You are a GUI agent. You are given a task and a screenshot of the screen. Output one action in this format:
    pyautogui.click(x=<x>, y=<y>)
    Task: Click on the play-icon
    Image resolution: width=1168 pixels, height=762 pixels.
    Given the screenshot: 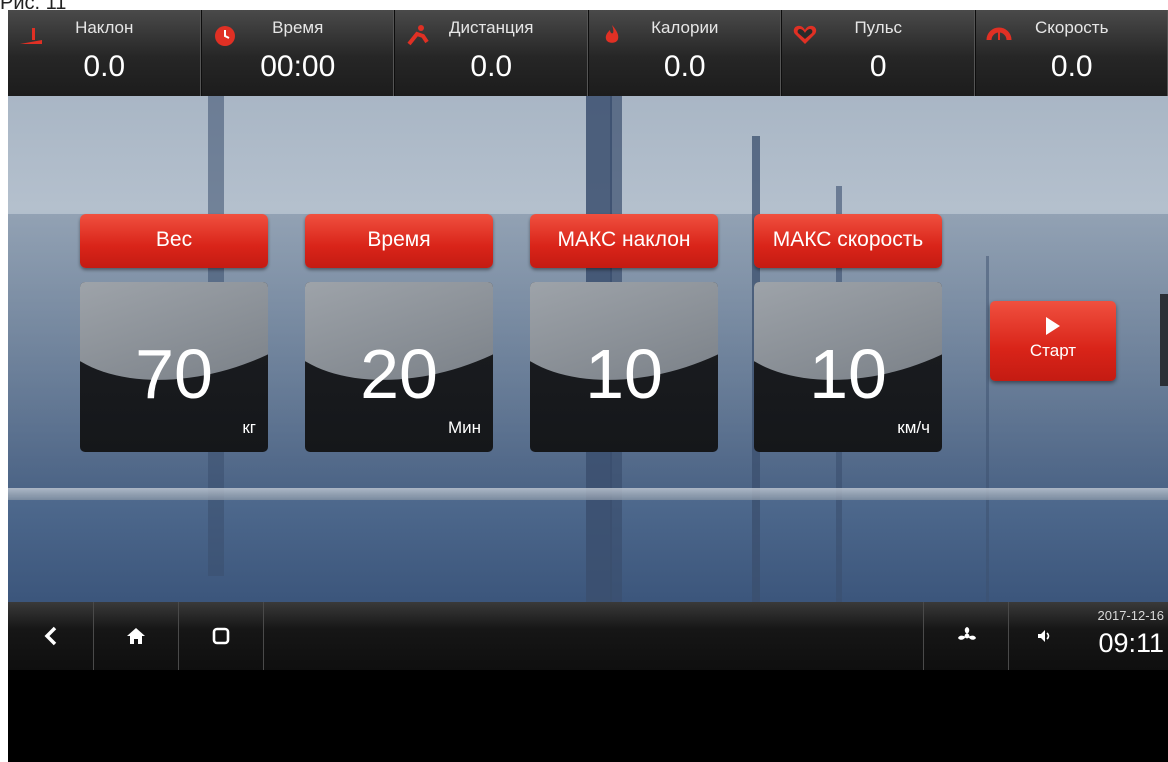 What is the action you would take?
    pyautogui.click(x=1053, y=326)
    